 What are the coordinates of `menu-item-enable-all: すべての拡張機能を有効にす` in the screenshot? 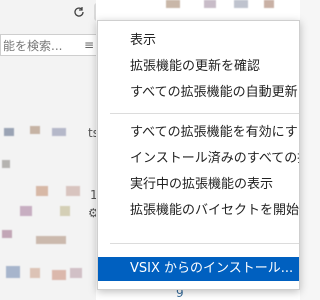 It's located at (198, 133).